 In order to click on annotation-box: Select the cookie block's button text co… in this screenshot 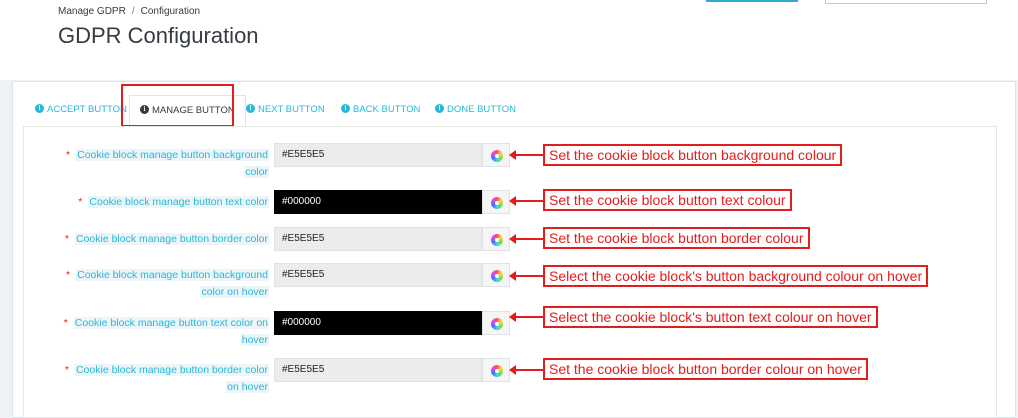, I will do `click(710, 317)`.